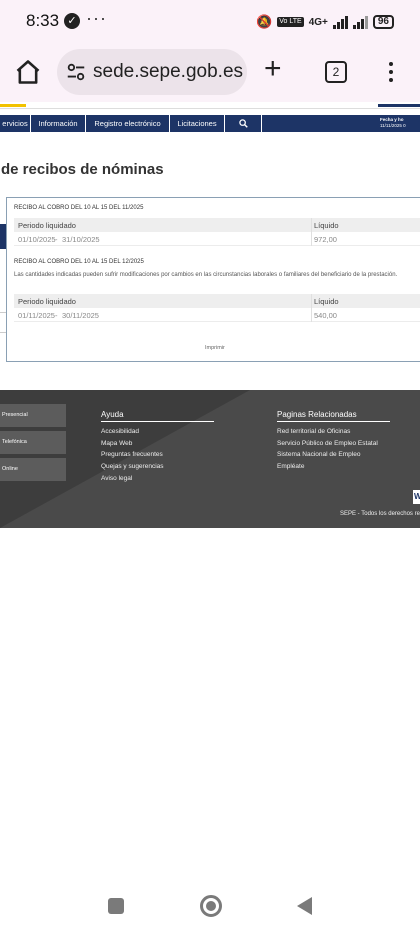  I want to click on recents-icon, so click(116, 906).